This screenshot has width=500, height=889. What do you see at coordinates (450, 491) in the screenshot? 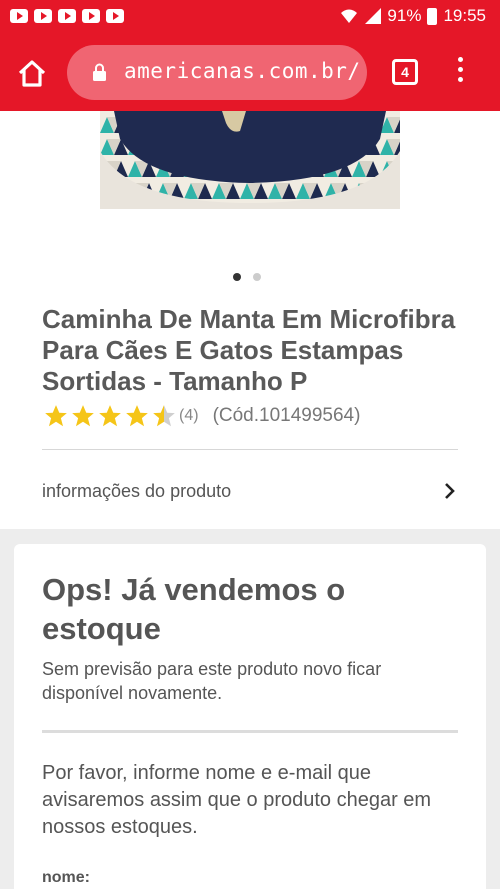
I see `chevron-right-icon` at bounding box center [450, 491].